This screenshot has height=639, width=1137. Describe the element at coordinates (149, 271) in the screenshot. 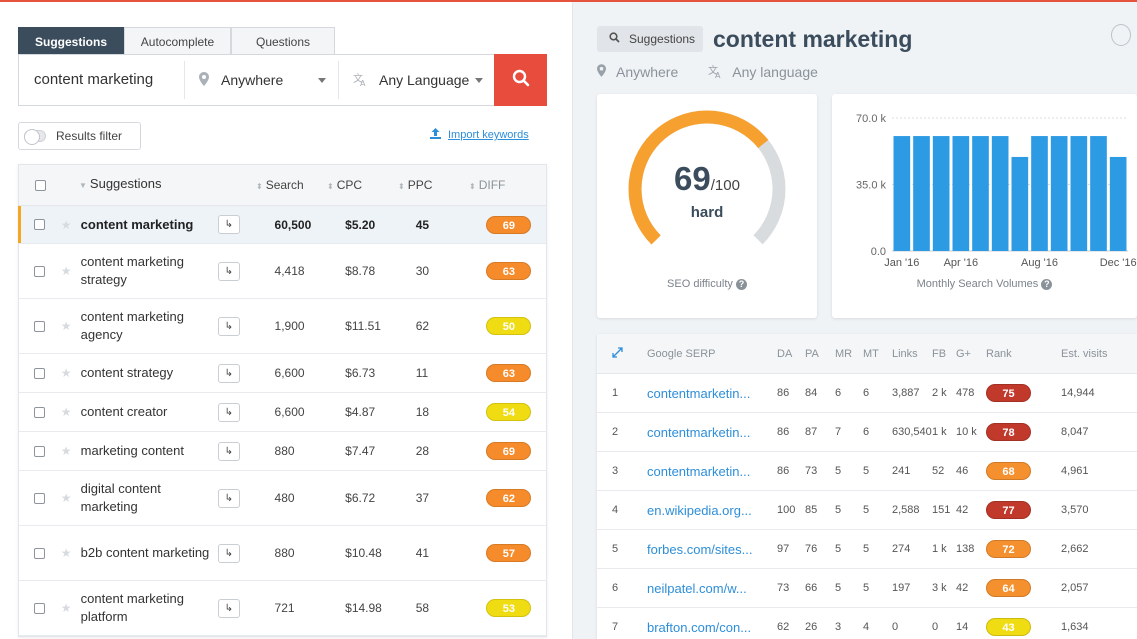

I see `keyword-text: content marketing strategy` at that location.